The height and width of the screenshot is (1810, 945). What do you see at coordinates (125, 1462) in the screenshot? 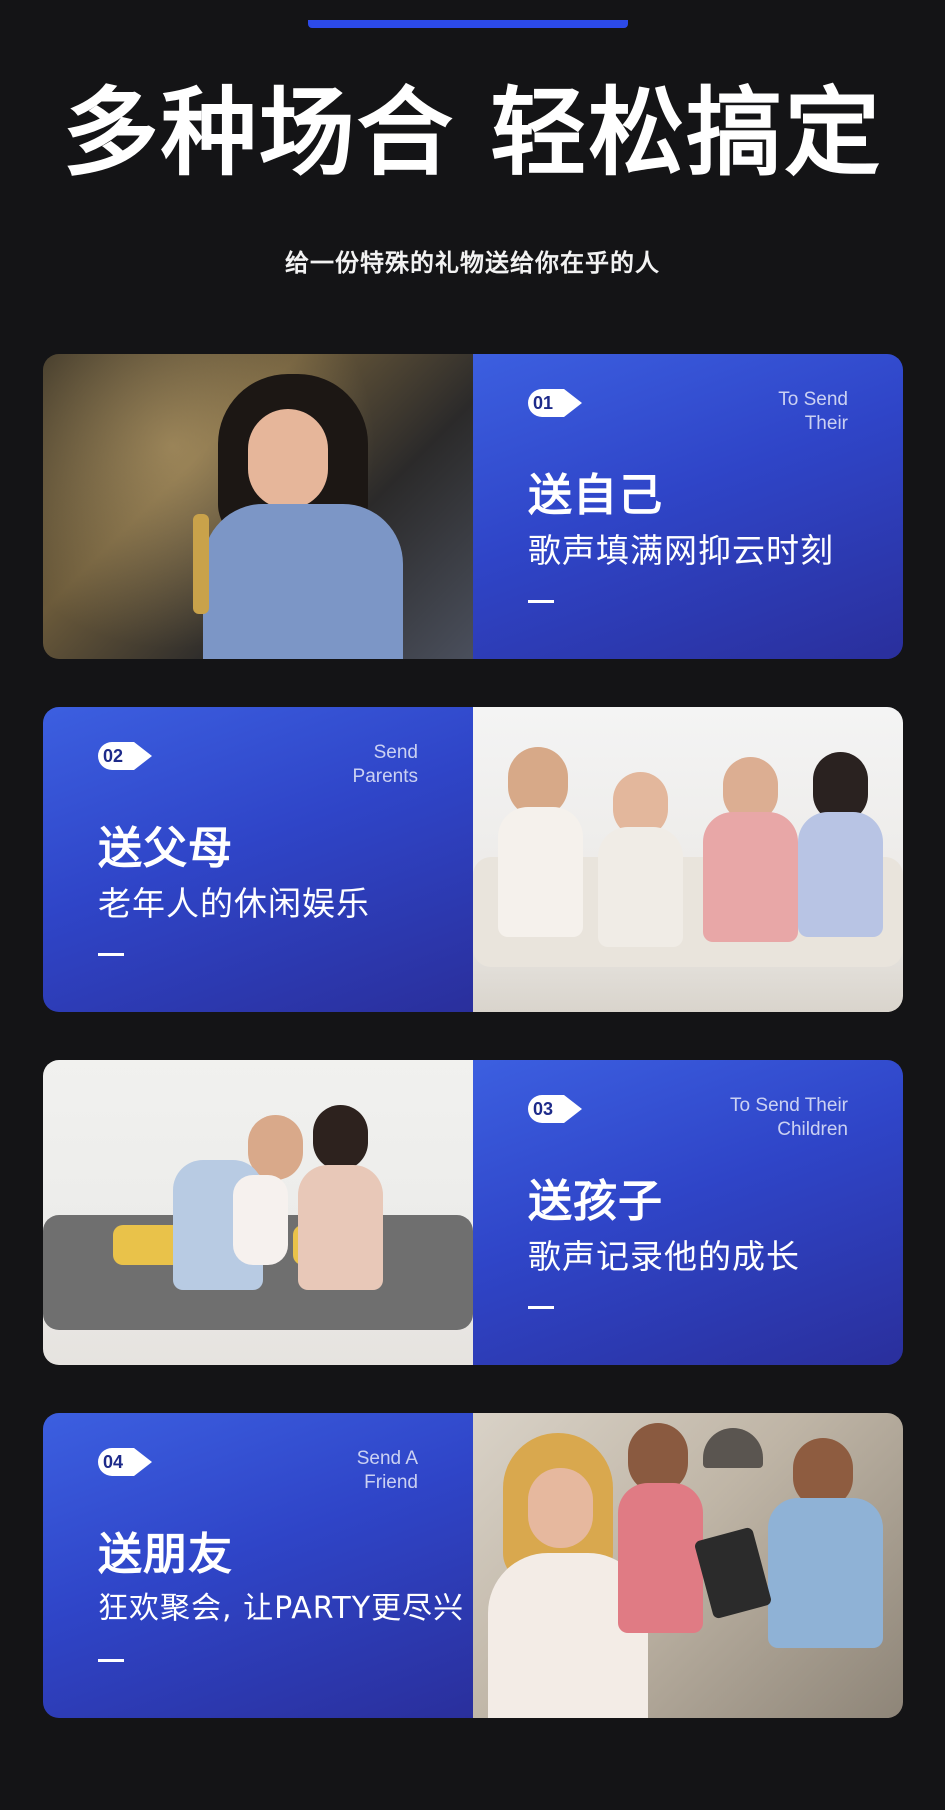
I see `number-badge: 04` at bounding box center [125, 1462].